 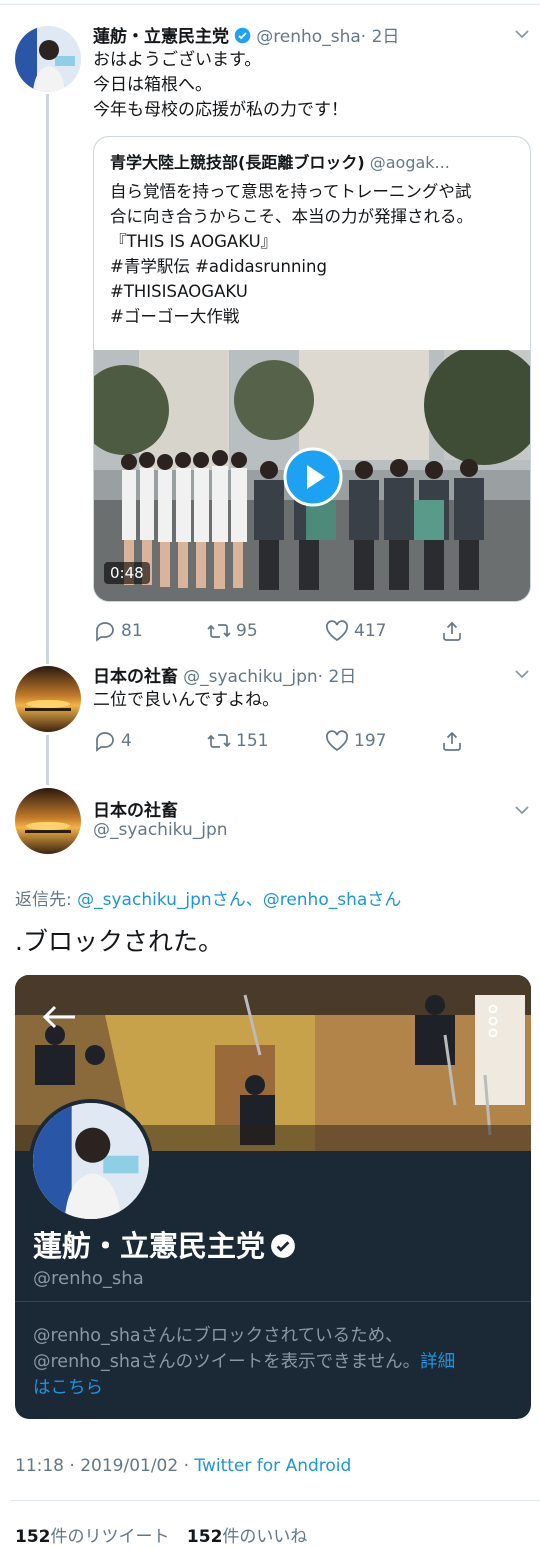 I want to click on like-action: 197, so click(x=355, y=741).